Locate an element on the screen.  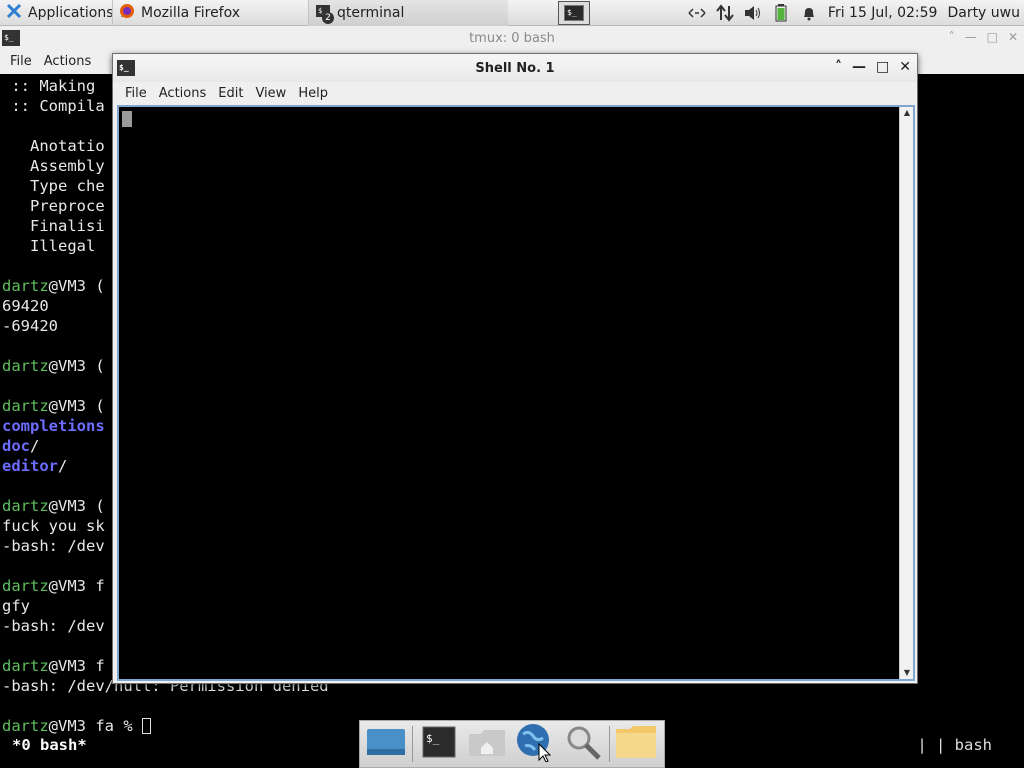
line-text: 69420 is located at coordinates (25, 306).